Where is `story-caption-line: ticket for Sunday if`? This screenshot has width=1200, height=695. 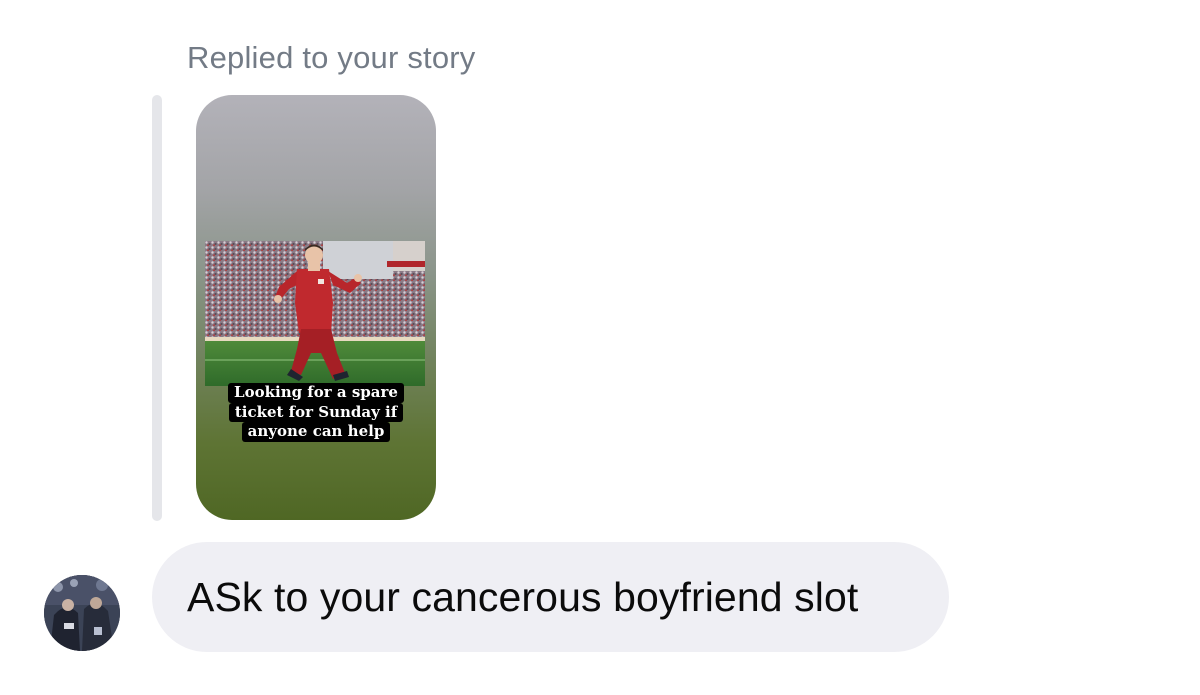
story-caption-line: ticket for Sunday if is located at coordinates (316, 412).